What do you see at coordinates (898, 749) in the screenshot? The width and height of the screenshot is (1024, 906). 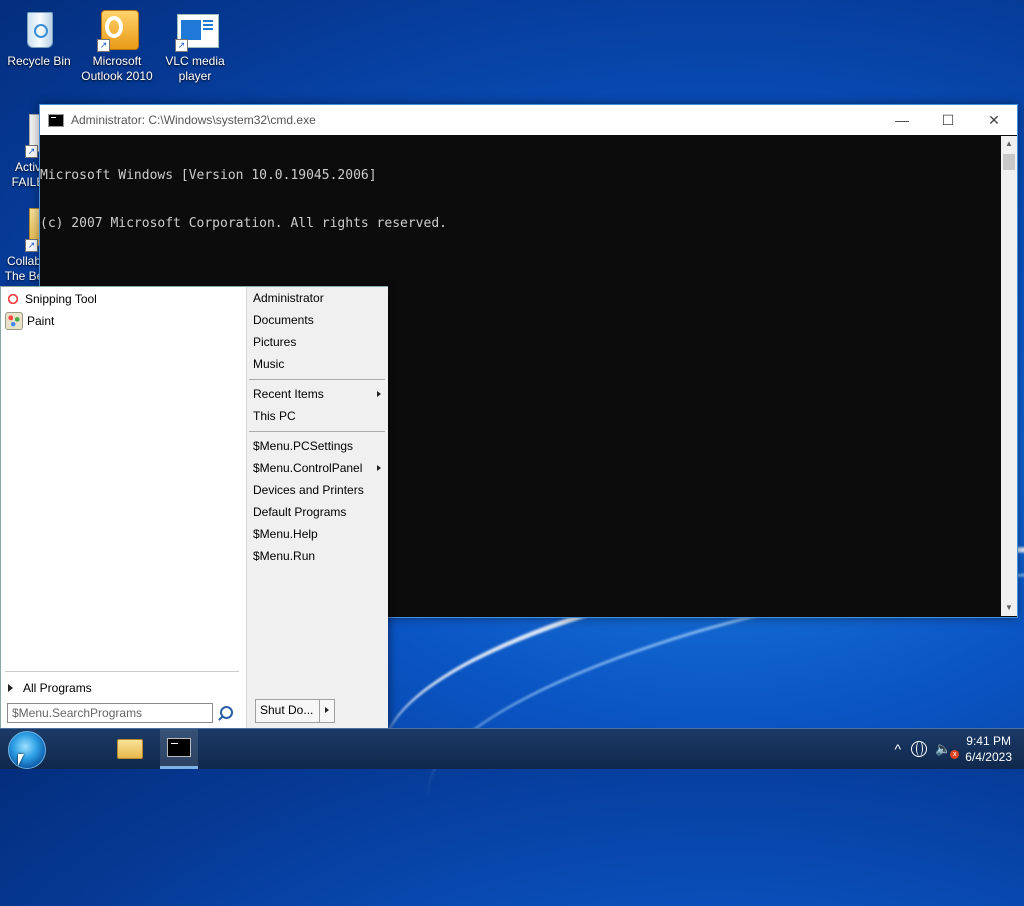 I see `show-hidden-icons-chevron-icon: ^` at bounding box center [898, 749].